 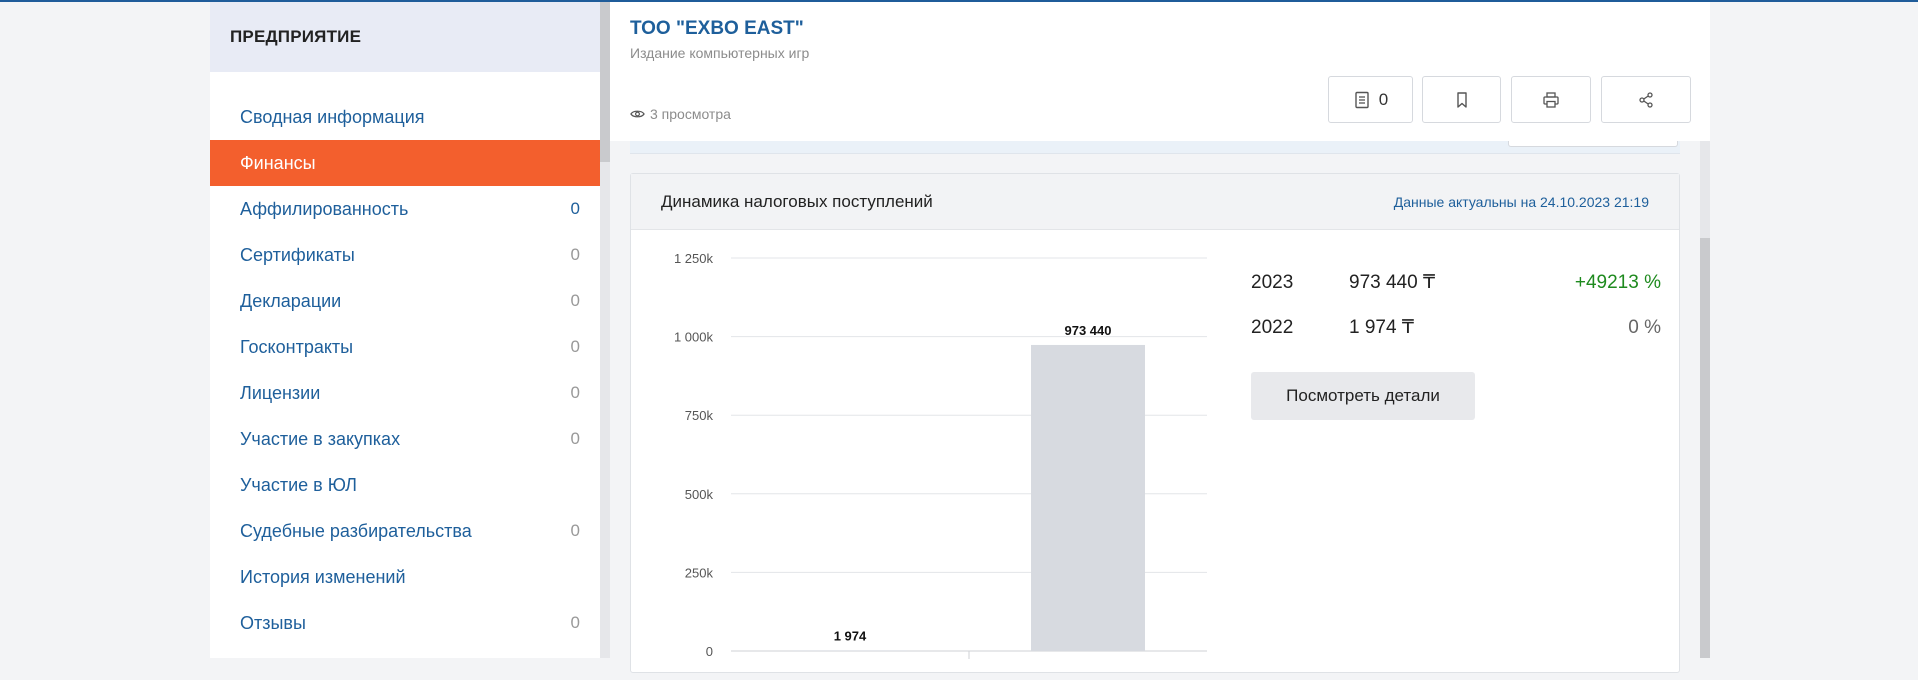 What do you see at coordinates (694, 337) in the screenshot?
I see `y-tick-label: 1 000k` at bounding box center [694, 337].